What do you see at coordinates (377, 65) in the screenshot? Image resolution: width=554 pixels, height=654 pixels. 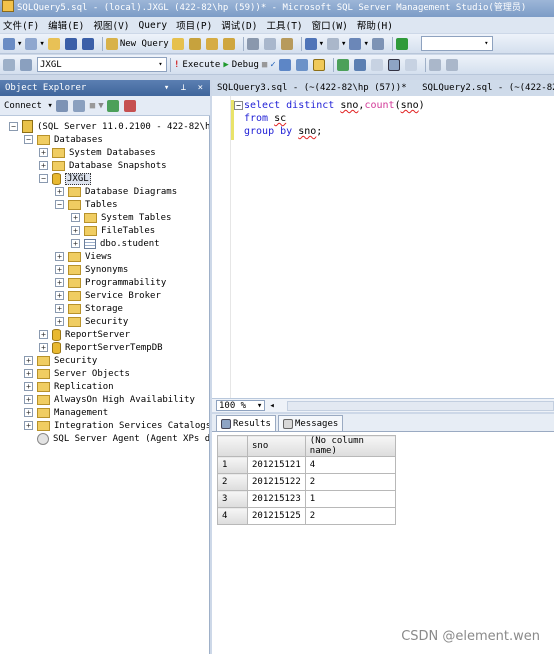 I see `results-to-text-button` at bounding box center [377, 65].